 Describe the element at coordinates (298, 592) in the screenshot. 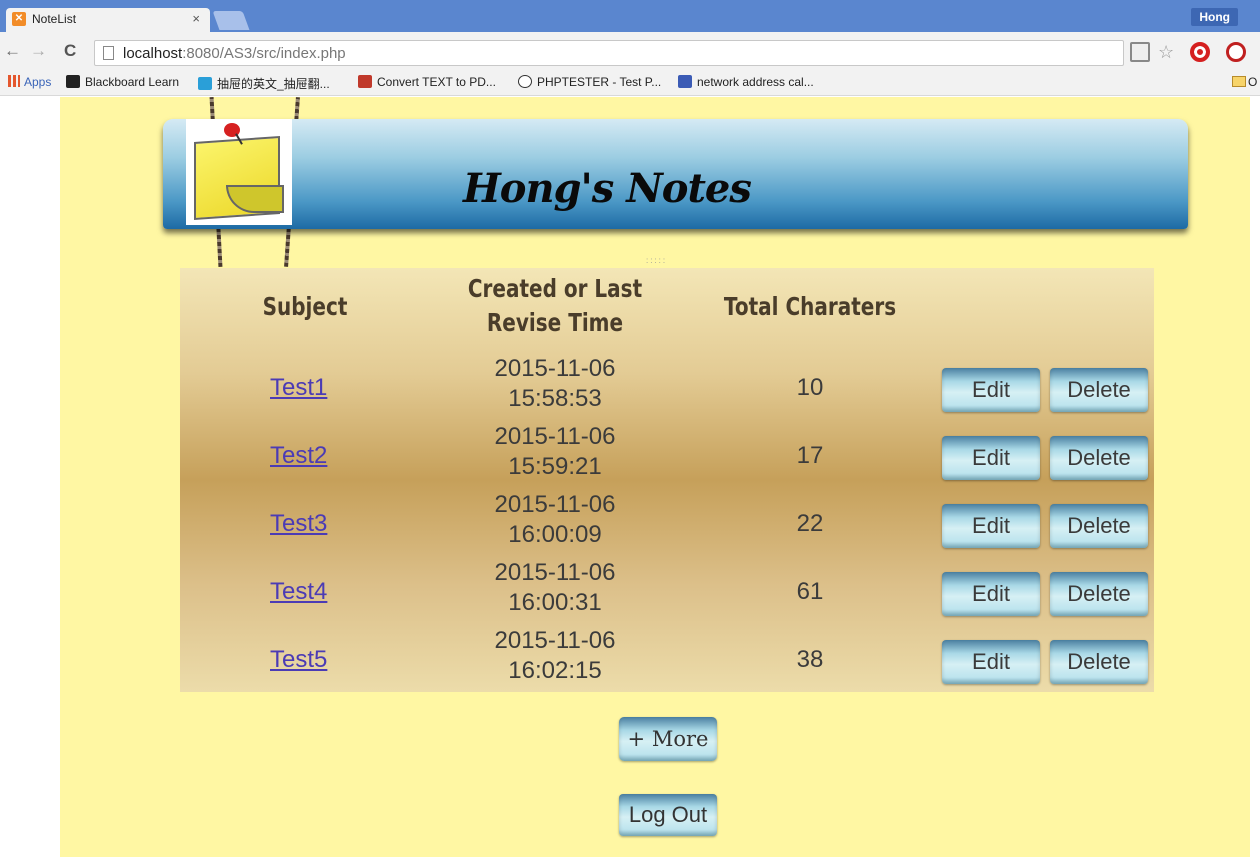

I see `note-subject-link: Test4` at that location.